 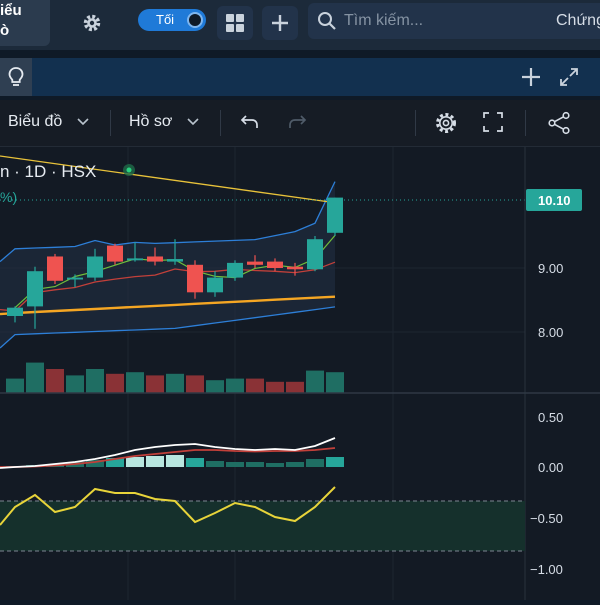 I want to click on add-panel-button, so click(x=531, y=79).